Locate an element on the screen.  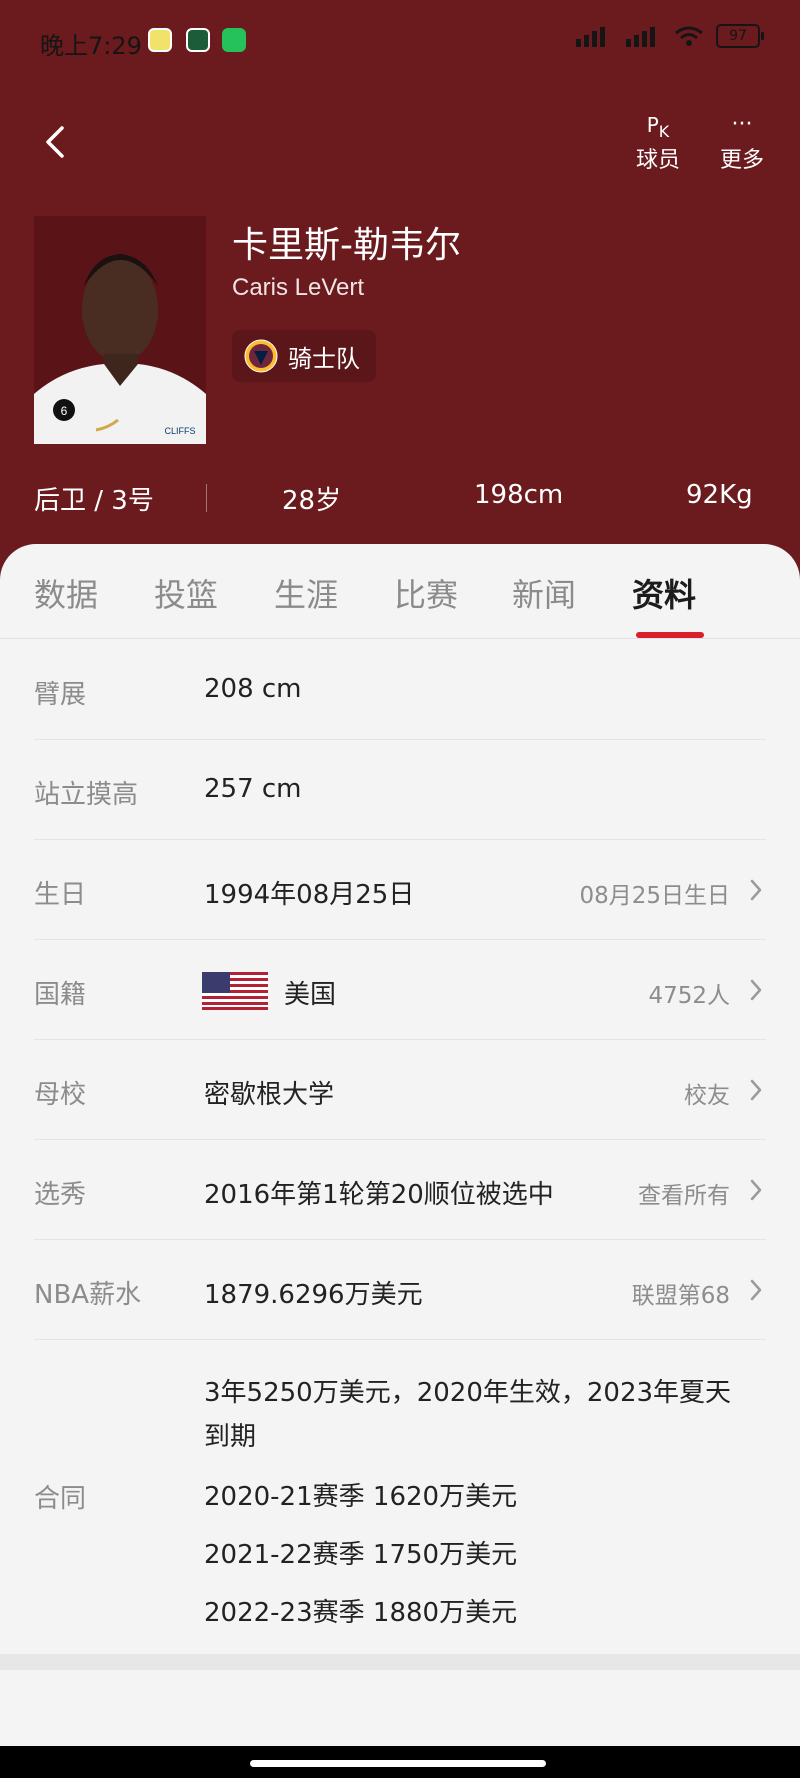
stat-position: 后卫 / 3号 is located at coordinates (94, 501).